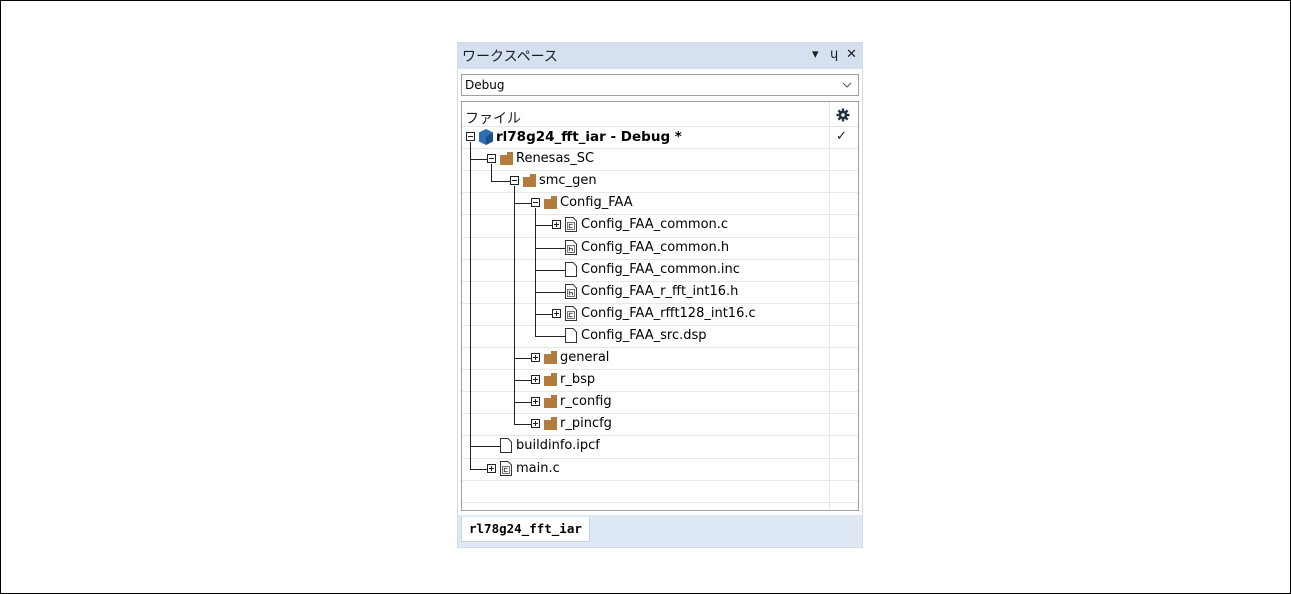 This screenshot has width=1291, height=594. I want to click on tree-item-label: buildinfo.ipcf, so click(558, 446).